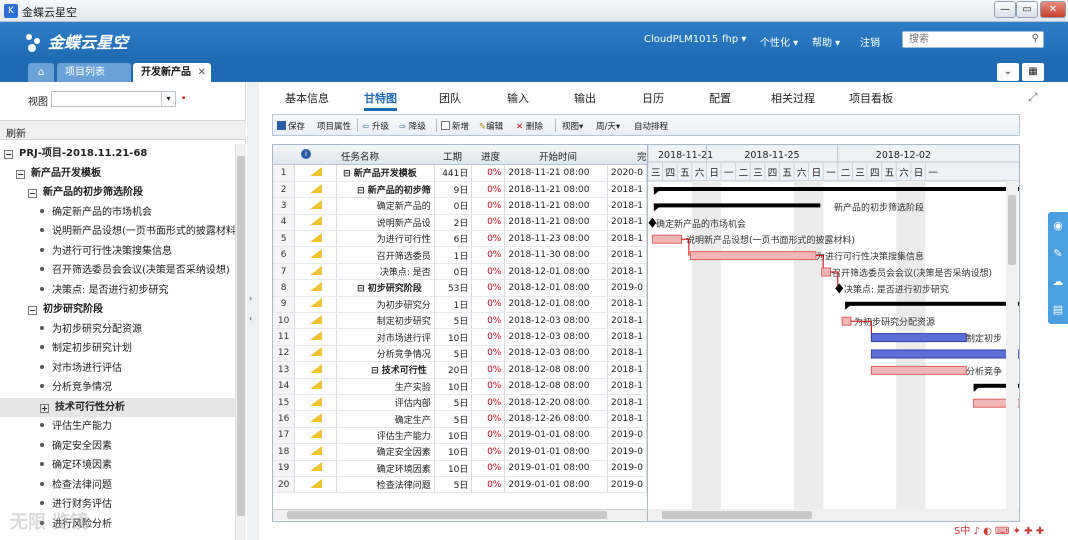  I want to click on week-day-menu-button: 周/天▾, so click(608, 126).